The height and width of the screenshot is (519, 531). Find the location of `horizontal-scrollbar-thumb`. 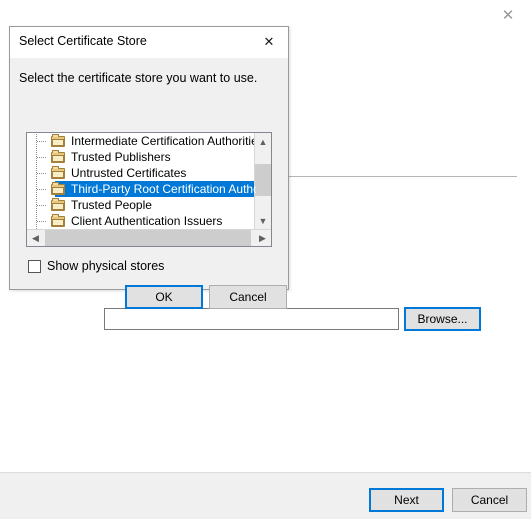

horizontal-scrollbar-thumb is located at coordinates (148, 238).